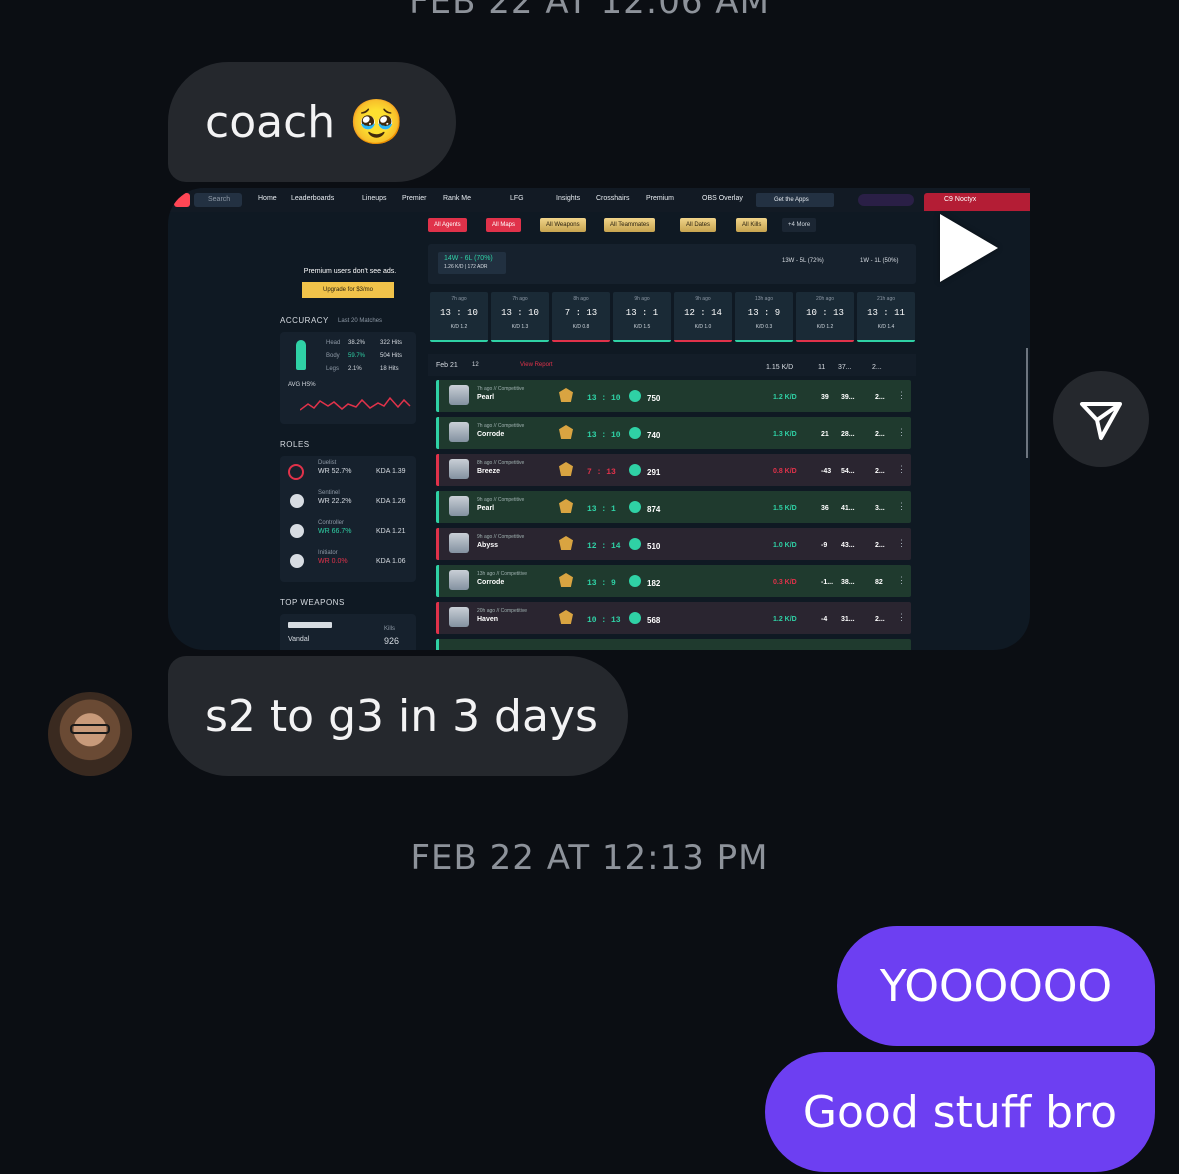  What do you see at coordinates (785, 545) in the screenshot?
I see `match-kd: 1.0 K/D` at bounding box center [785, 545].